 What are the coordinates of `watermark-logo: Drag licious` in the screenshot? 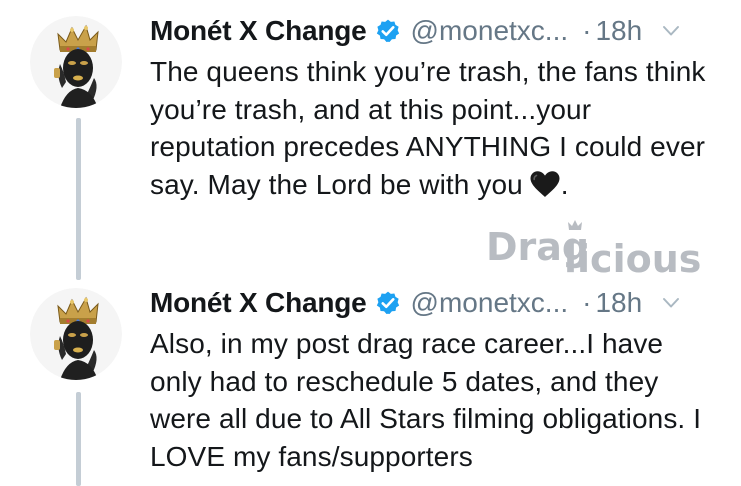 It's located at (600, 248).